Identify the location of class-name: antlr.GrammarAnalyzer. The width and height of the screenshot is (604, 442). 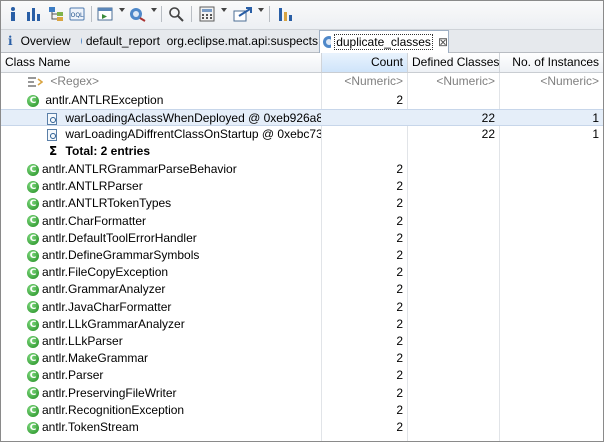
(104, 289).